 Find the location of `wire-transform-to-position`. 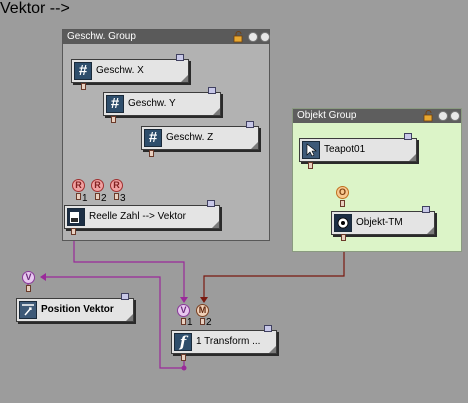

wire-transform-to-position is located at coordinates (114, 322).